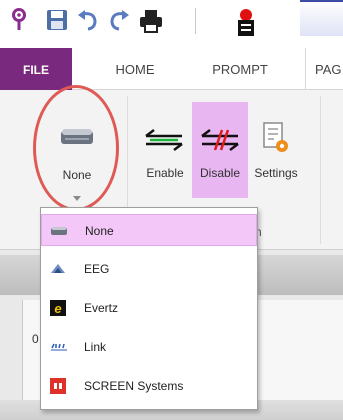  I want to click on dropdown-item-screen-systems: SCREEN Systems, so click(149, 386).